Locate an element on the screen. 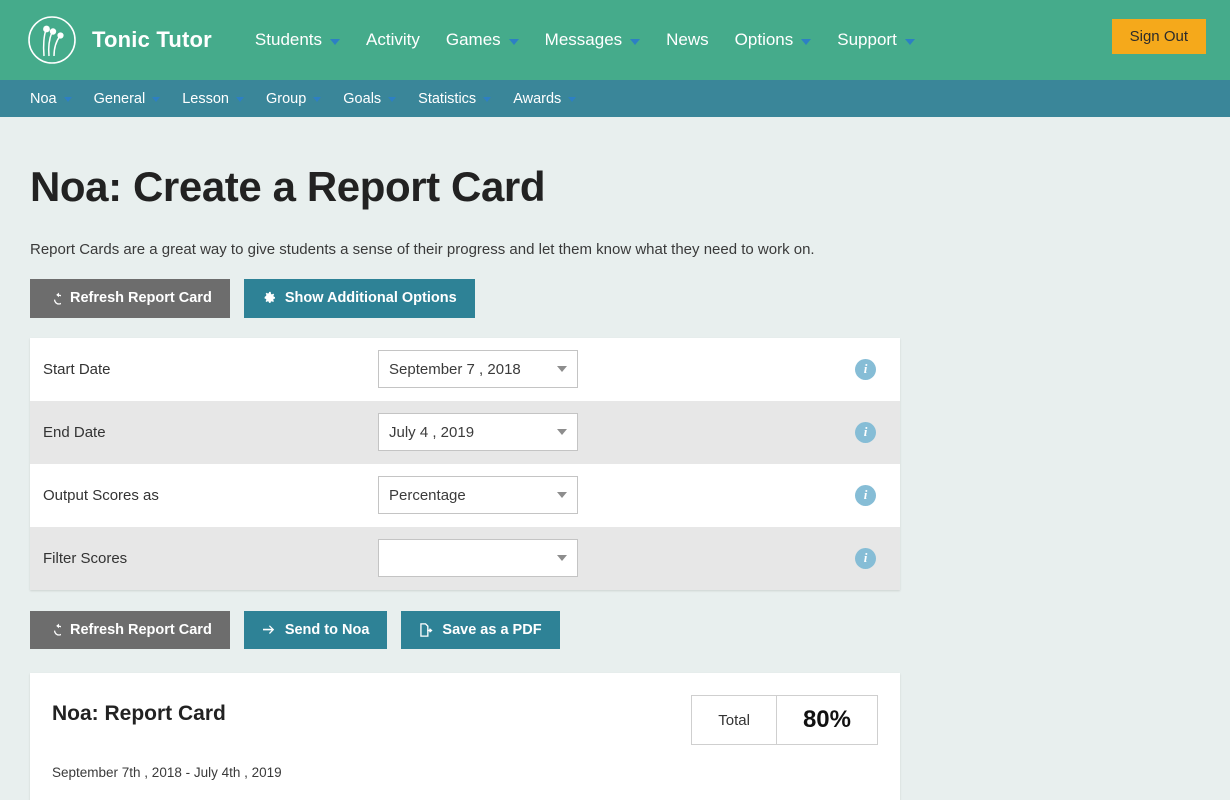  nav-item-activity: Activity is located at coordinates (393, 40).